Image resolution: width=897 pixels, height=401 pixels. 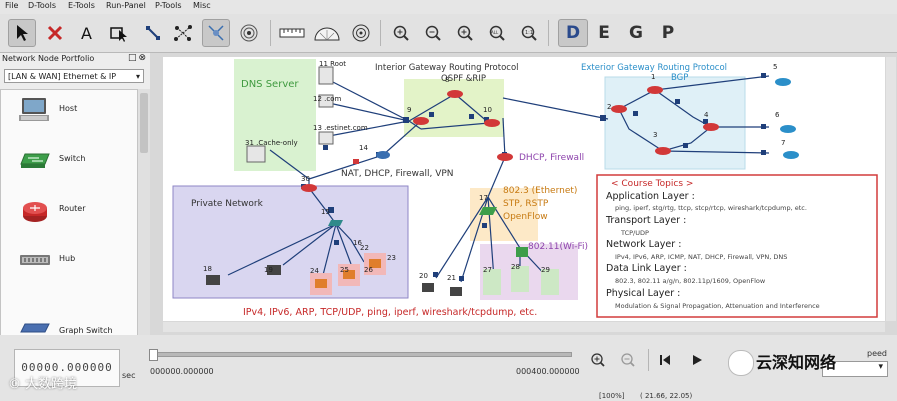 What do you see at coordinates (880, 367) in the screenshot?
I see `chevron-down-icon: ▾` at bounding box center [880, 367].